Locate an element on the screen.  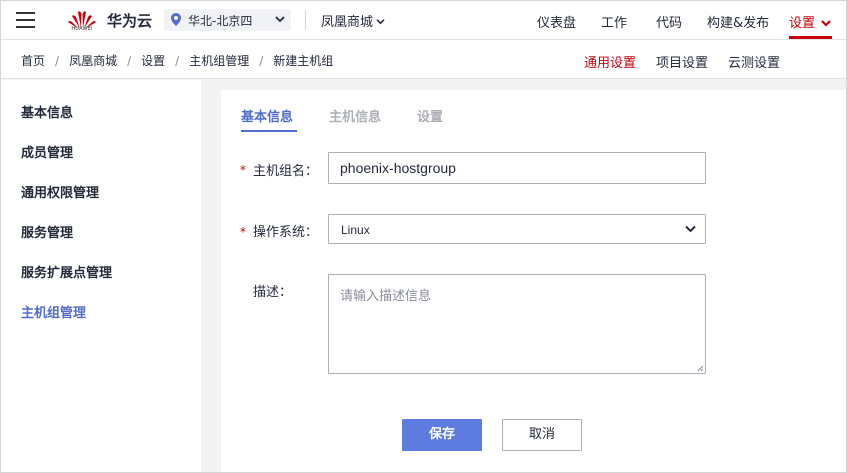
divider is located at coordinates (305, 20).